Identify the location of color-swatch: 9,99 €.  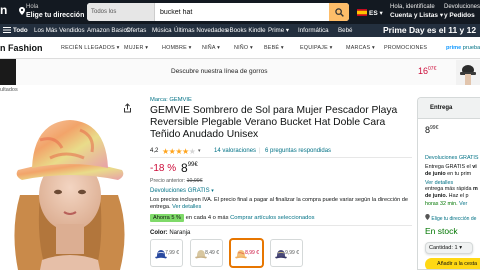
(286, 253).